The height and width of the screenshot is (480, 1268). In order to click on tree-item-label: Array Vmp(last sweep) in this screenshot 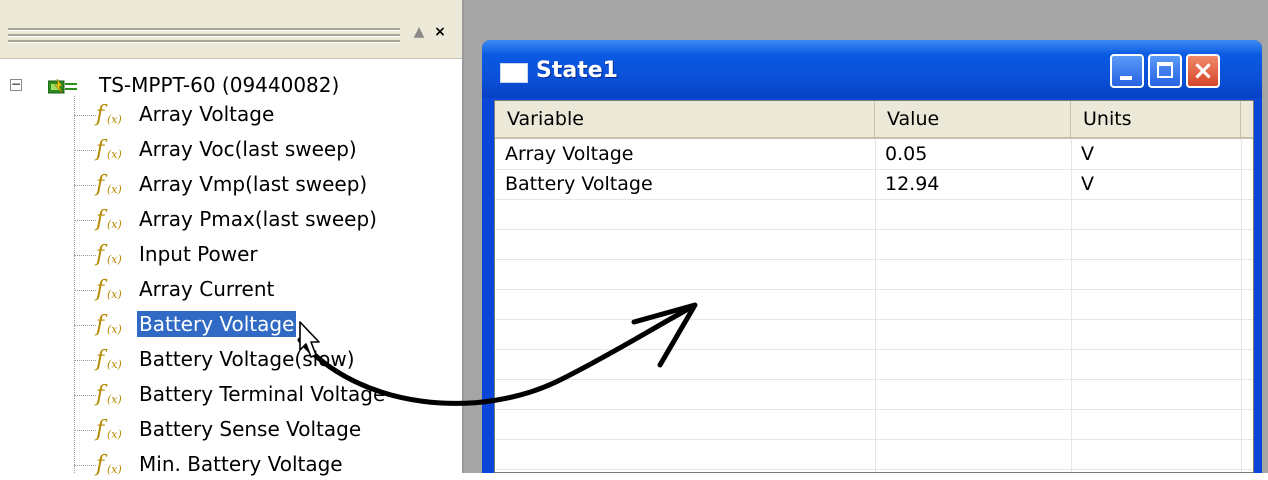, I will do `click(253, 184)`.